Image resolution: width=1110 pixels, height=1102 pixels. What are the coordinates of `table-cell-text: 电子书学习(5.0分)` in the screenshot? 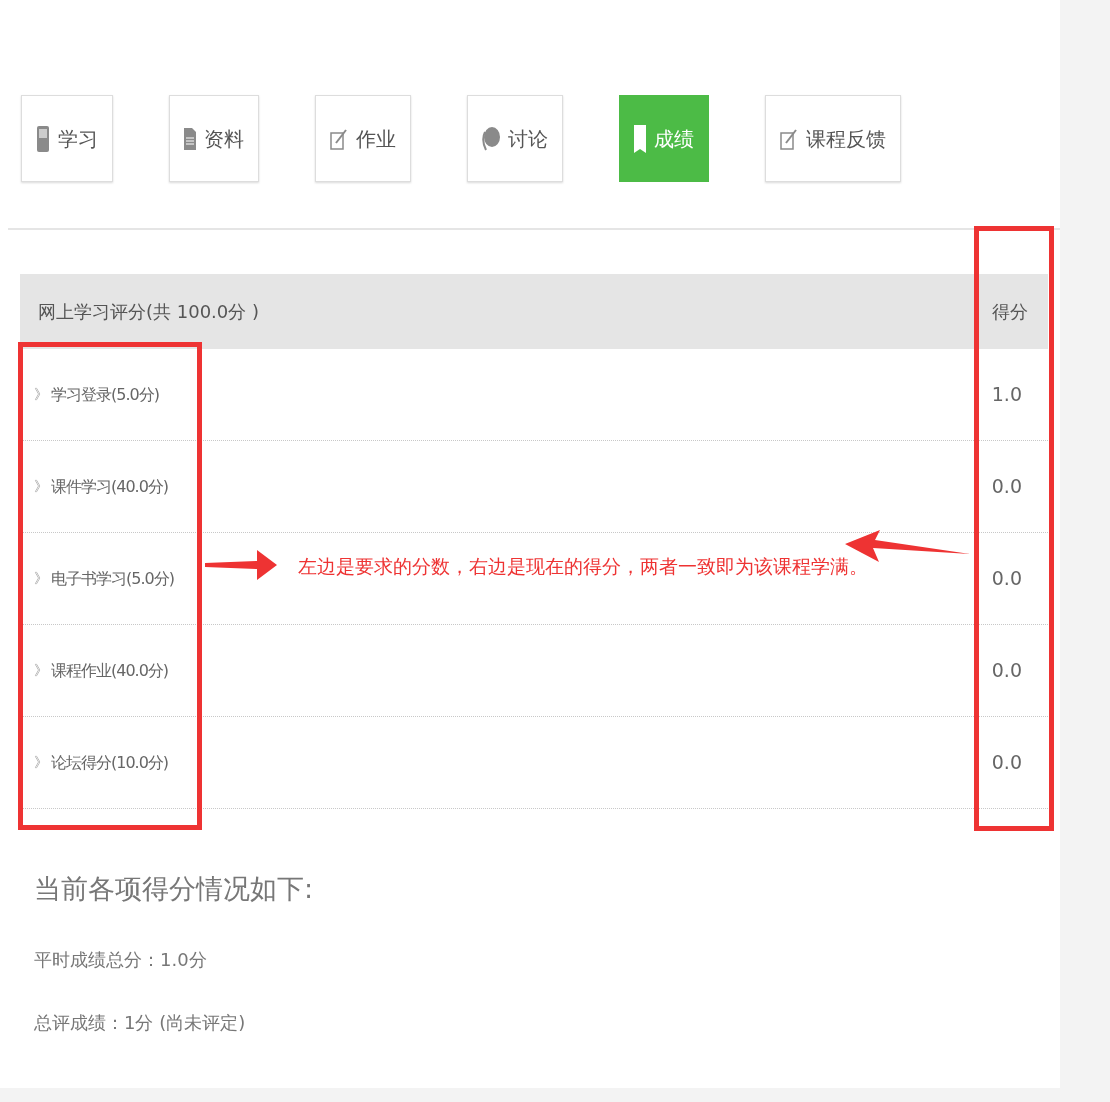 It's located at (112, 578).